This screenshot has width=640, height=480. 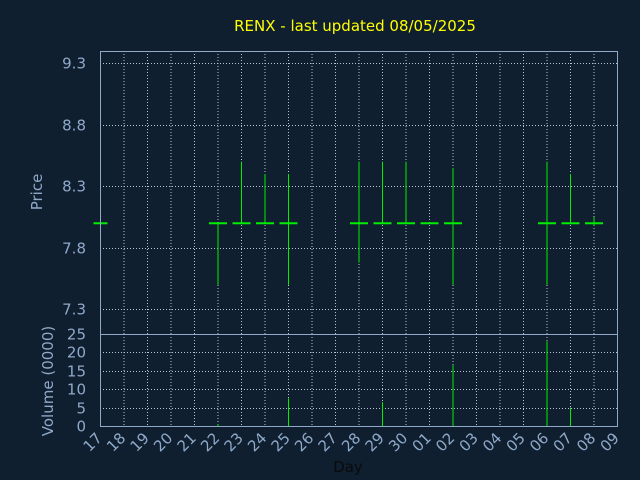 I want to click on volume-y-tick-label: 5, so click(x=81, y=409).